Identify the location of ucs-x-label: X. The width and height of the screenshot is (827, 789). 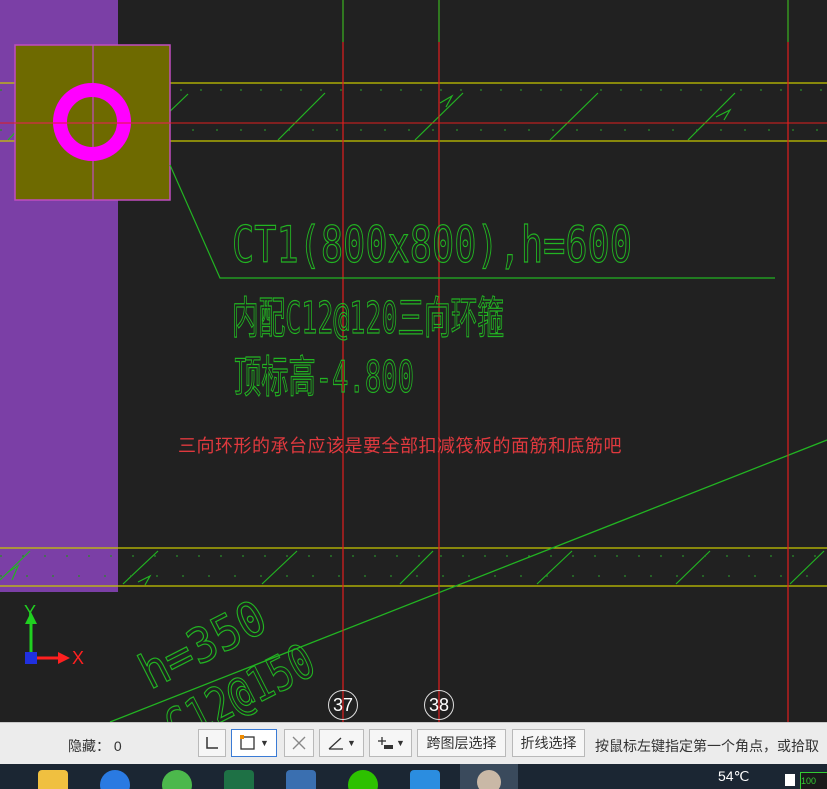
(78, 658).